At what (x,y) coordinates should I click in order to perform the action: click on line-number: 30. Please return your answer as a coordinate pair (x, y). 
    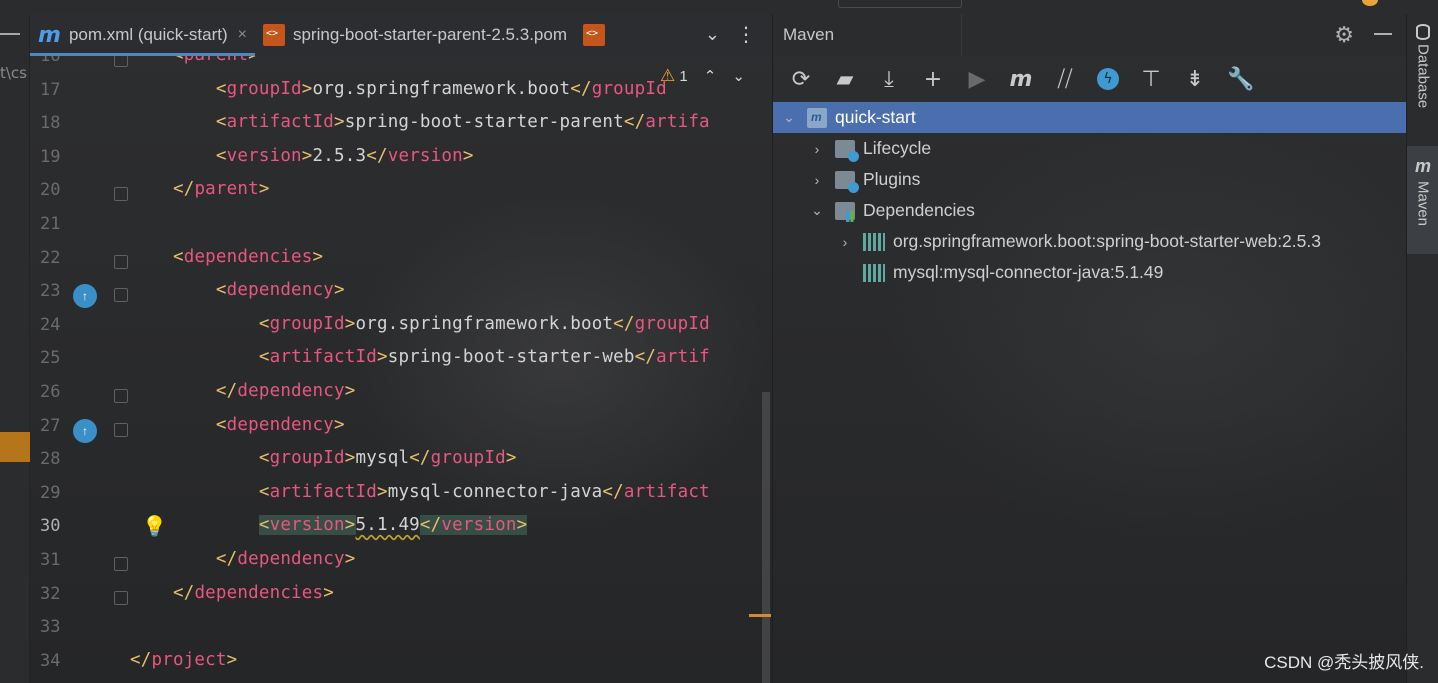
    Looking at the image, I should click on (50, 526).